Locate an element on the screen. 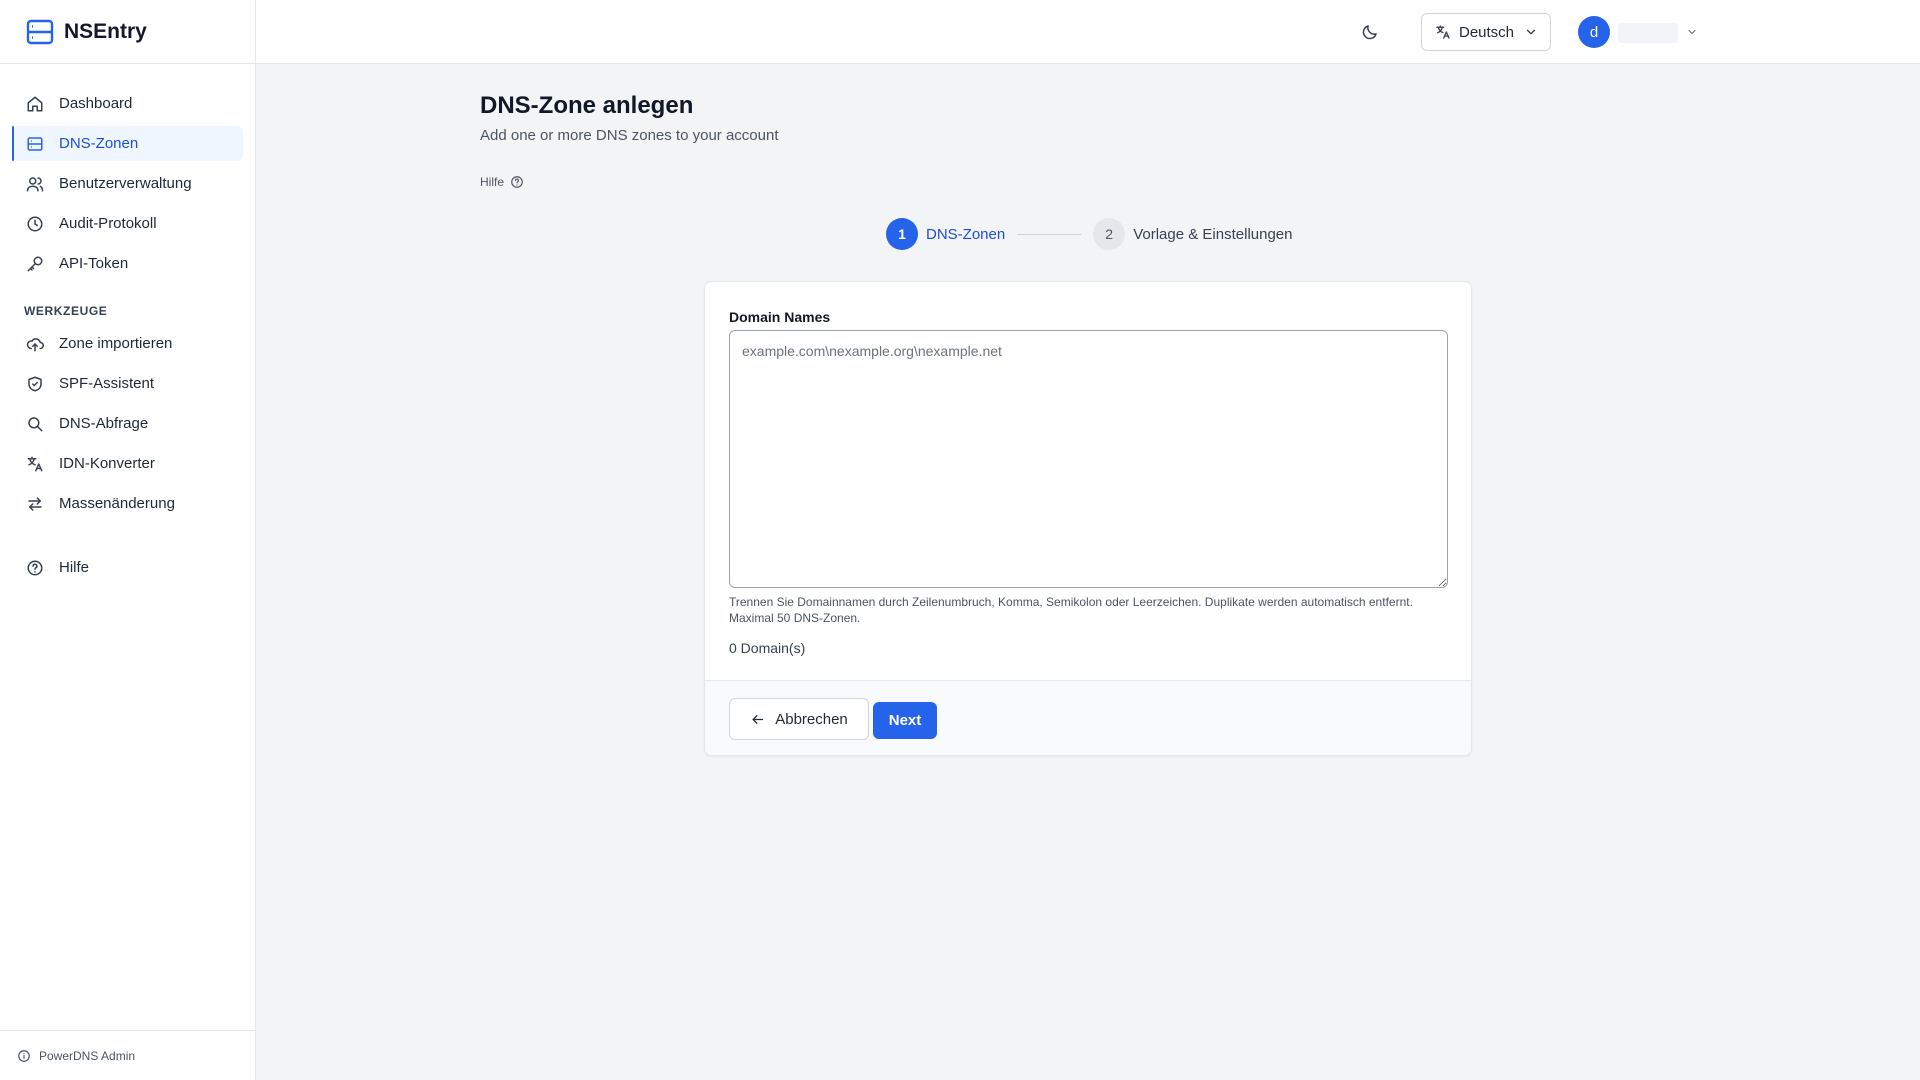 This screenshot has height=1080, width=1920. tools-section-heading: WERKZEUGE is located at coordinates (66, 311).